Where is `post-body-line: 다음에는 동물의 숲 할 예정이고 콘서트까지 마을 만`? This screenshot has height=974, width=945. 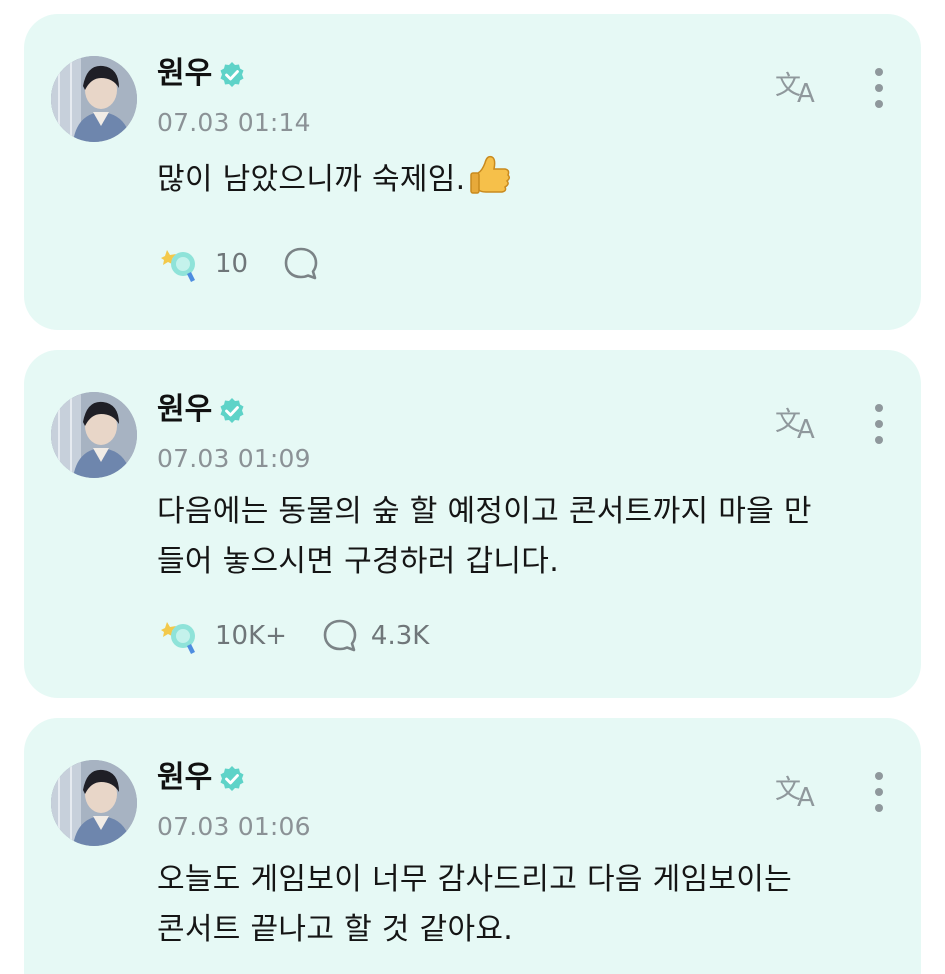
post-body-line: 다음에는 동물의 숲 할 예정이고 콘서트까지 마을 만 is located at coordinates (484, 511).